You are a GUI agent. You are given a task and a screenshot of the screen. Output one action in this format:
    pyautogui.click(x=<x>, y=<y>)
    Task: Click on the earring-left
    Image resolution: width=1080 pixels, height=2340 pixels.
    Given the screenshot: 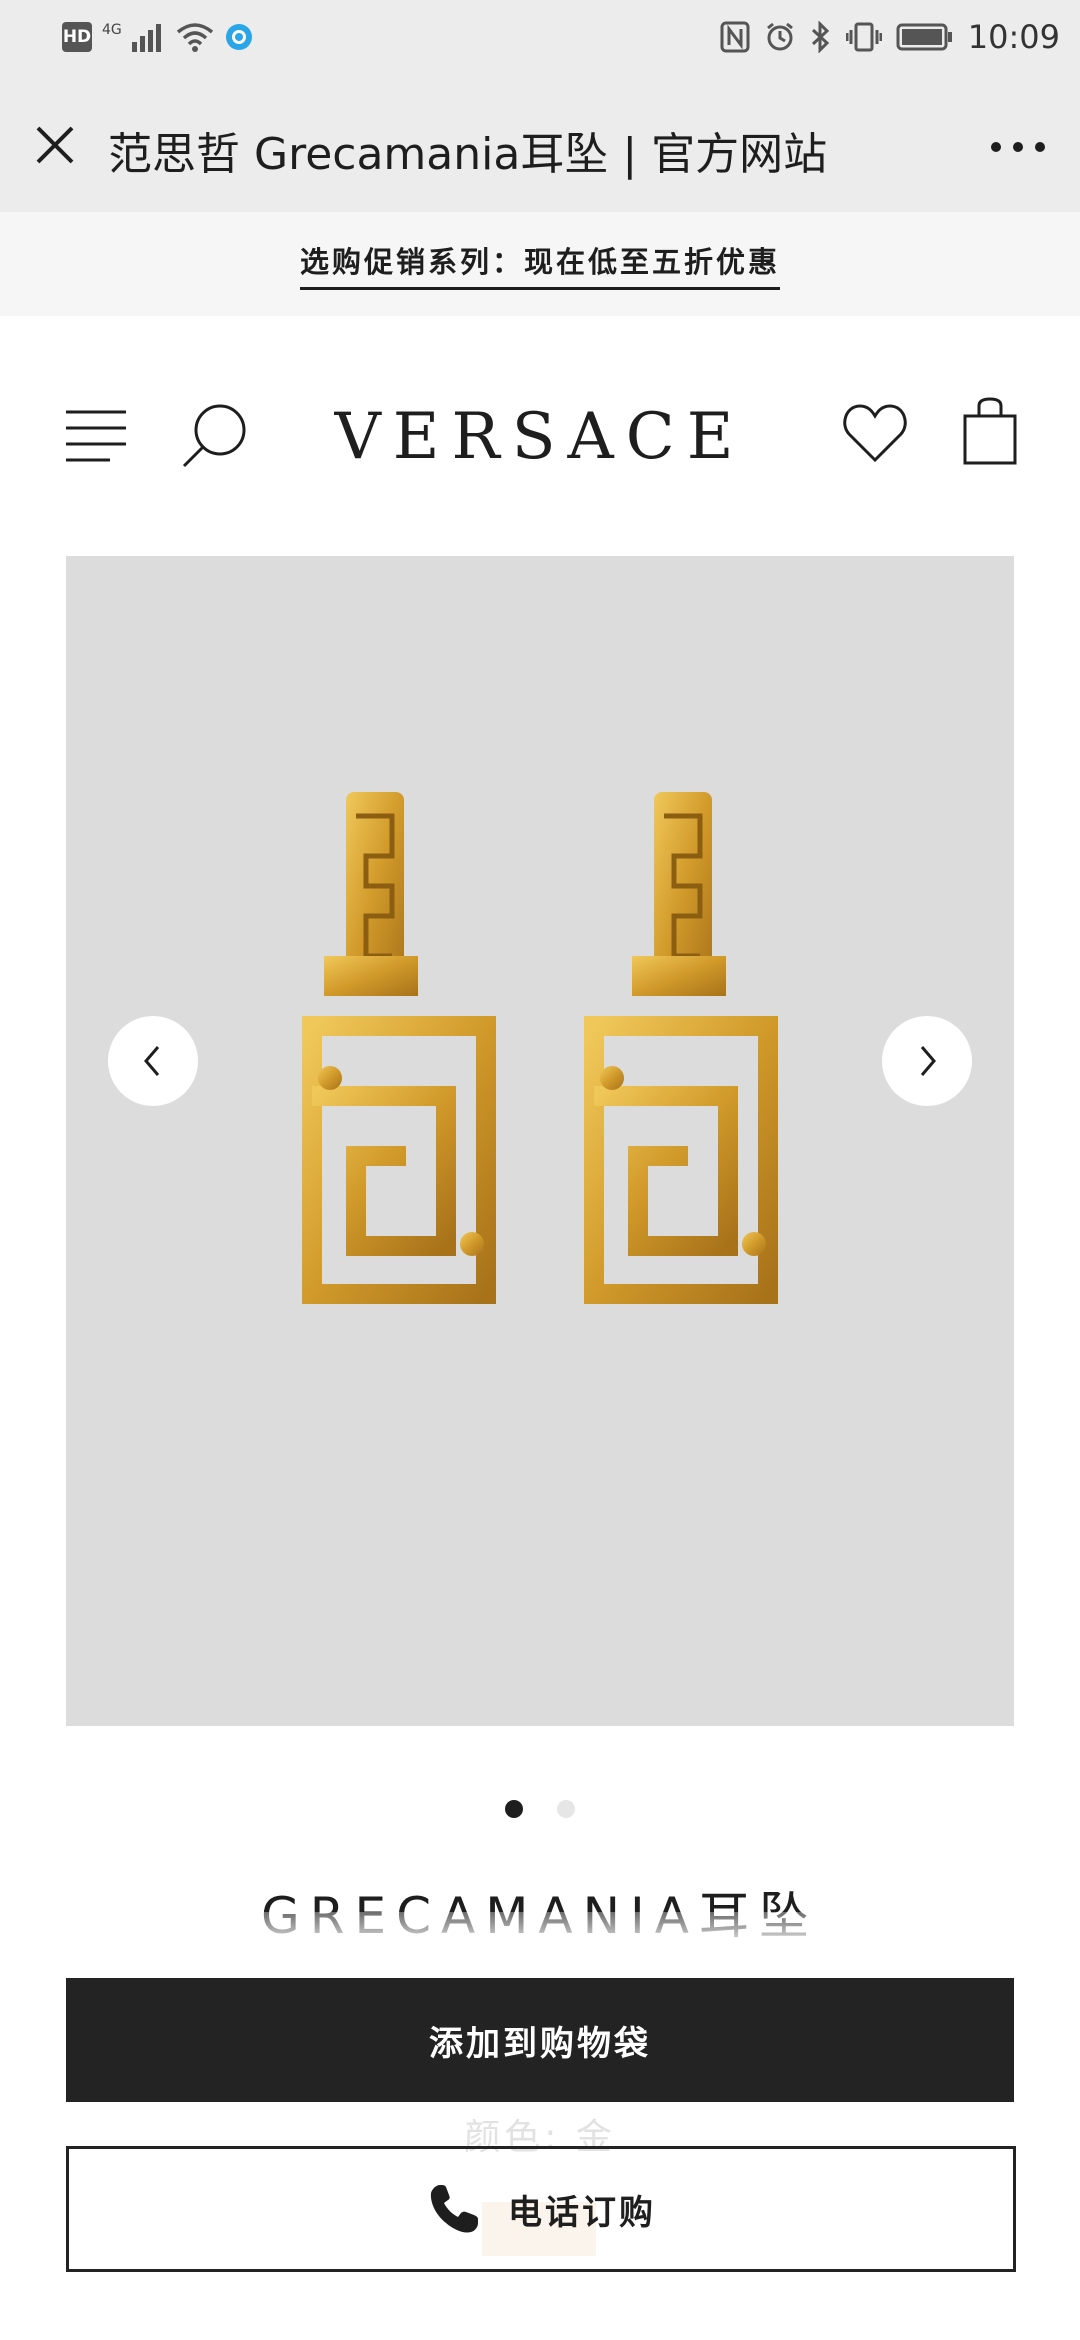 What is the action you would take?
    pyautogui.click(x=399, y=1048)
    